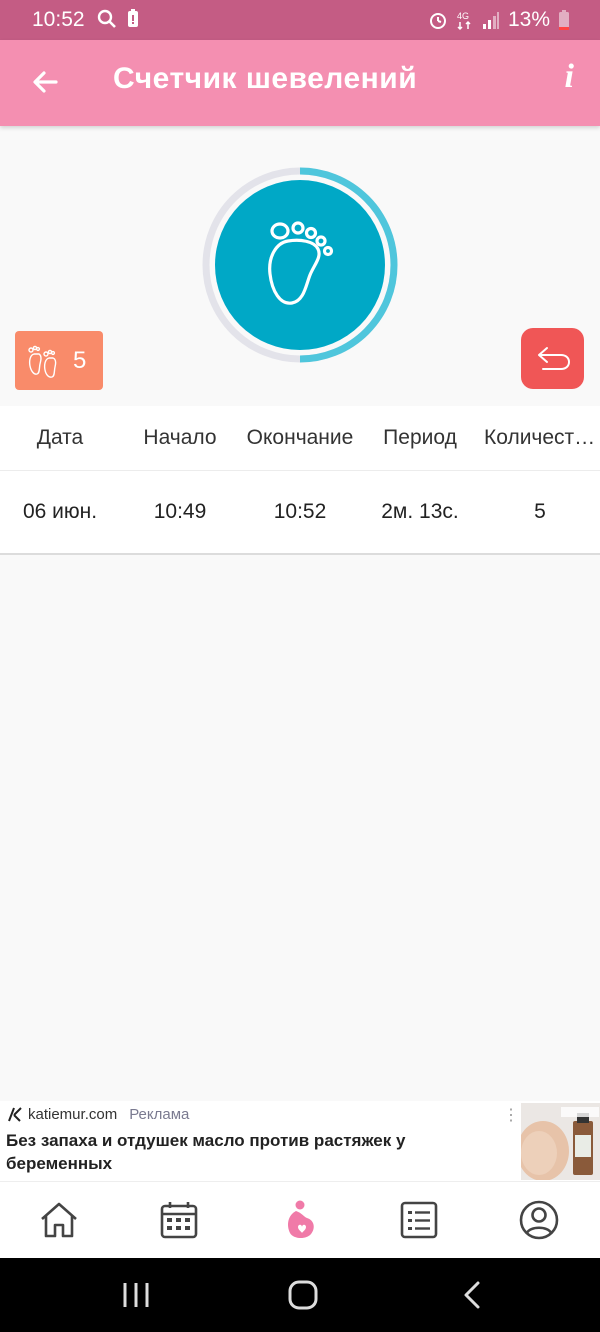 Image resolution: width=600 pixels, height=1332 pixels. What do you see at coordinates (511, 1115) in the screenshot?
I see `more-vert-icon: ⋮` at bounding box center [511, 1115].